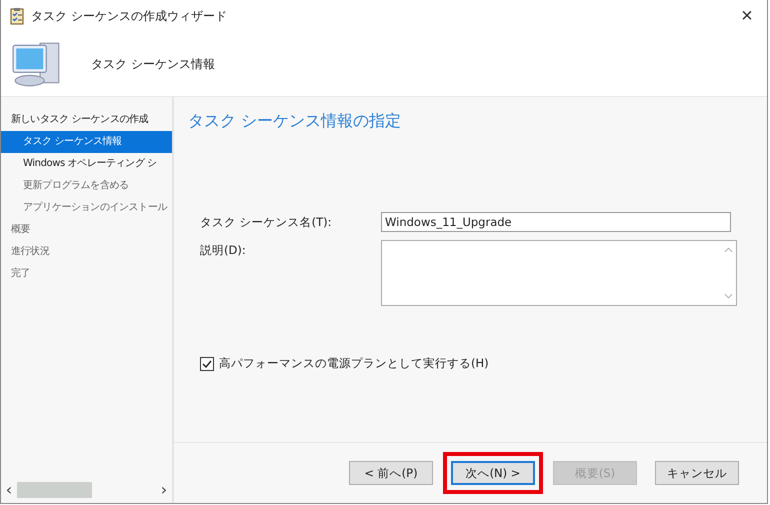  I want to click on nav-step: 新しいタスク シーケンスの作成, so click(74, 120).